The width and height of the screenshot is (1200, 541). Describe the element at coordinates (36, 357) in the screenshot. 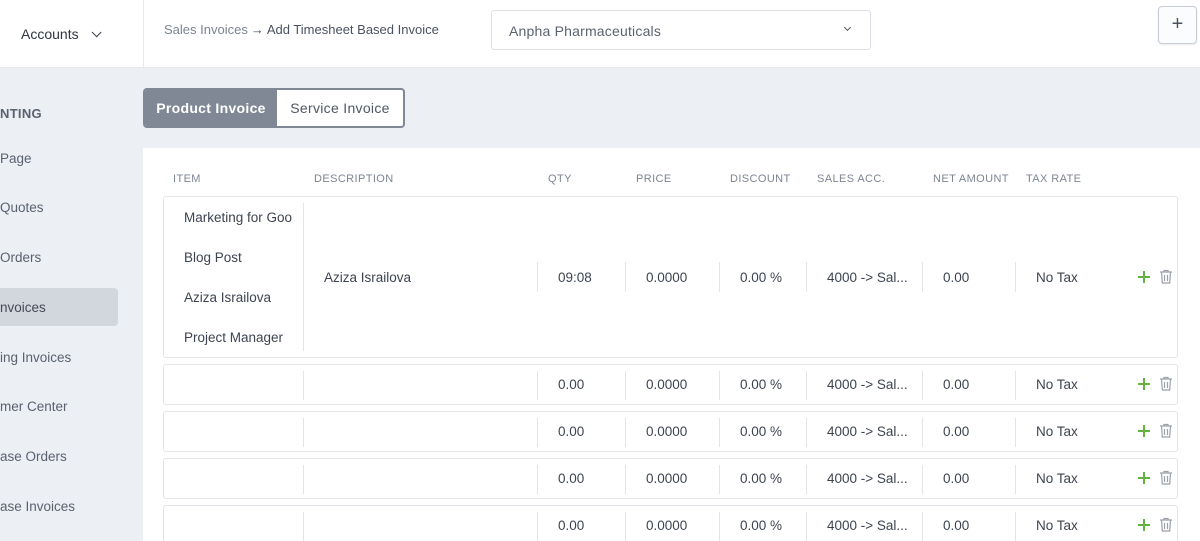

I see `sidebar-item-label: ing Invoices` at that location.